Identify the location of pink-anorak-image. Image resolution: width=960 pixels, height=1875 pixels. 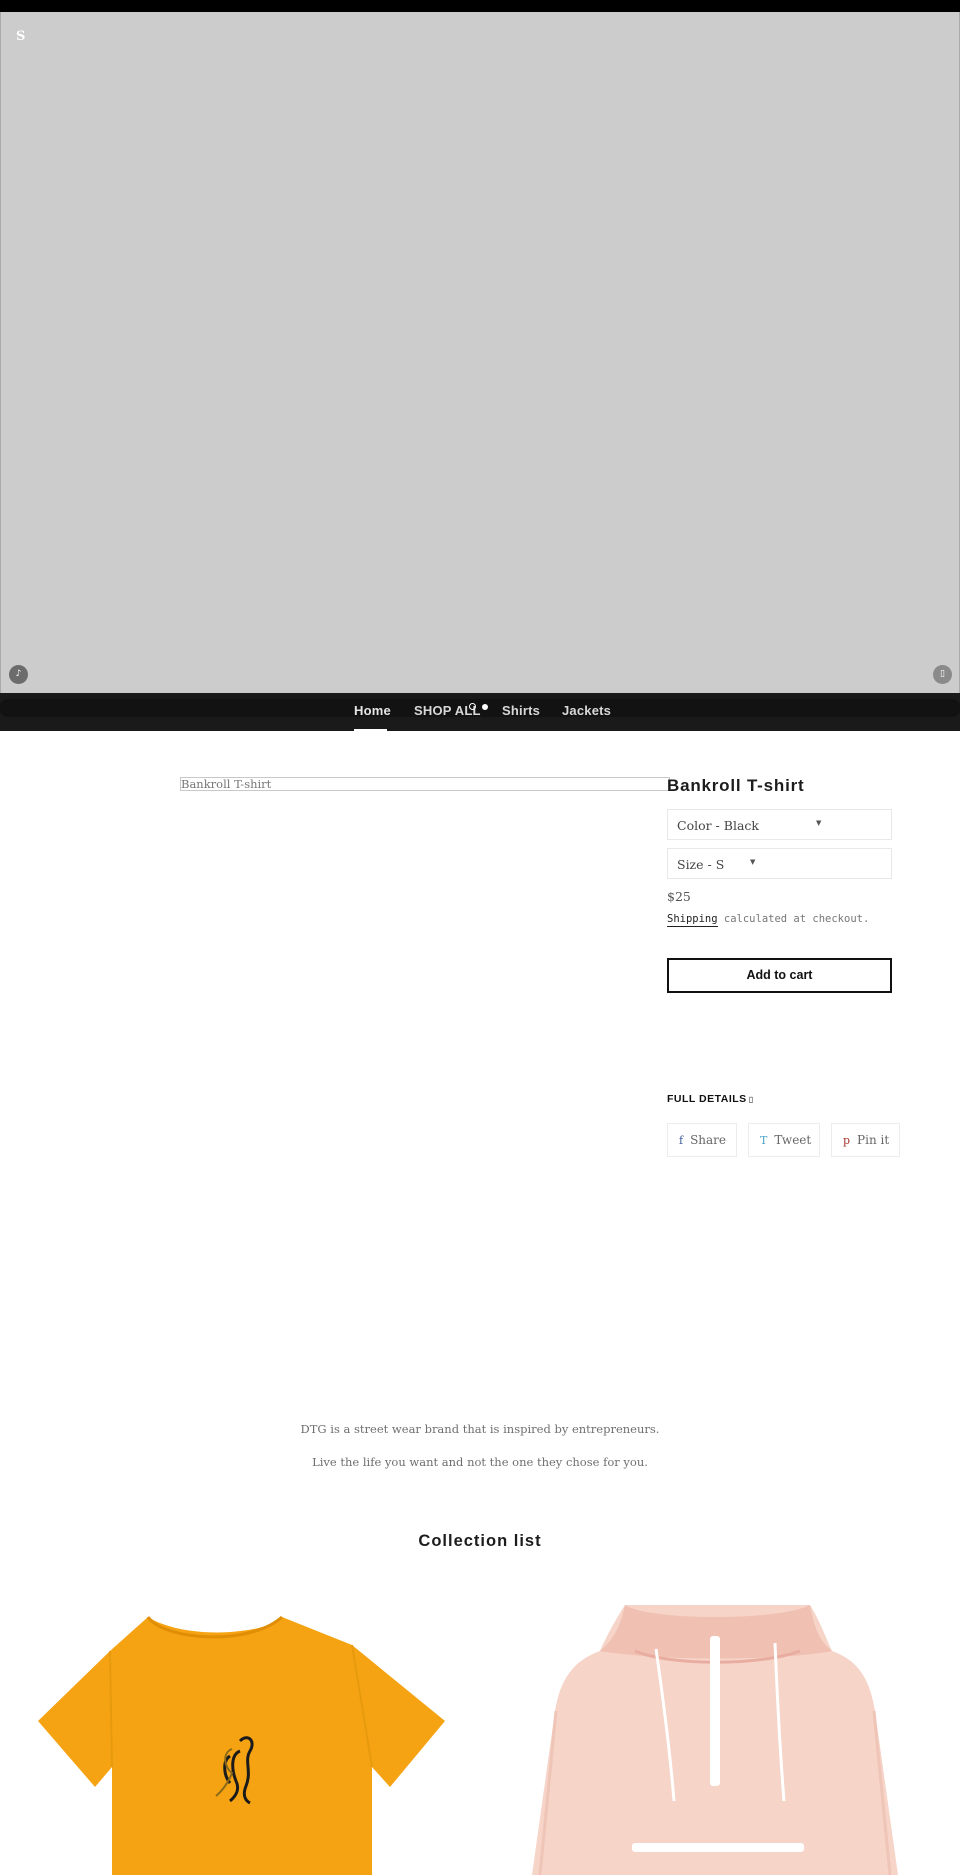
(720, 1733).